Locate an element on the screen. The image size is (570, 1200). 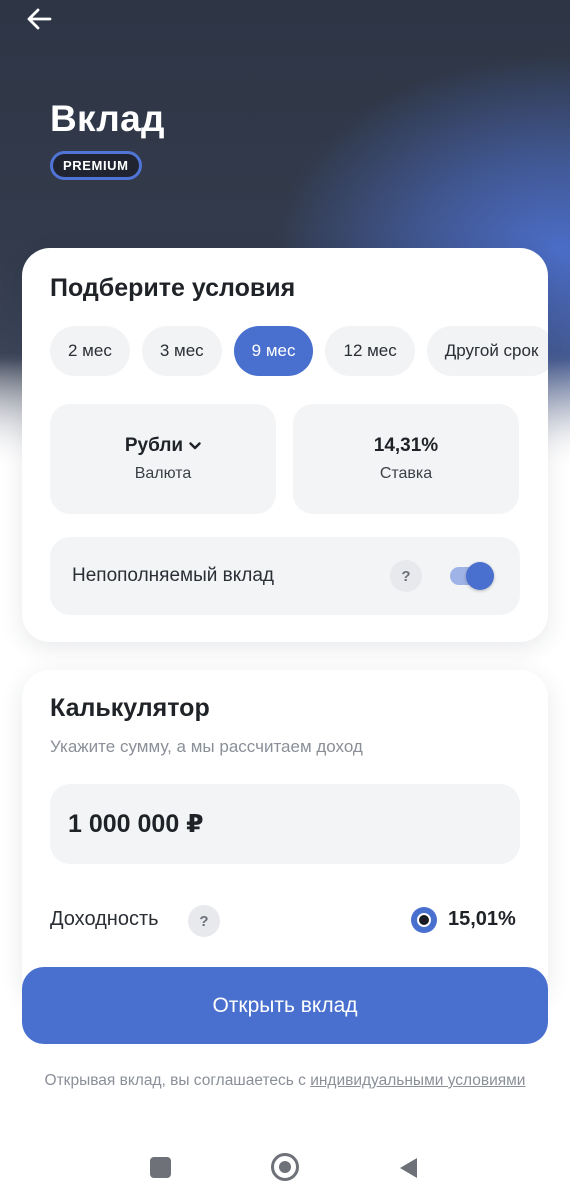
term-chips: 2 мес 3 мес 9 мес 12 мес Другой срок is located at coordinates (299, 351).